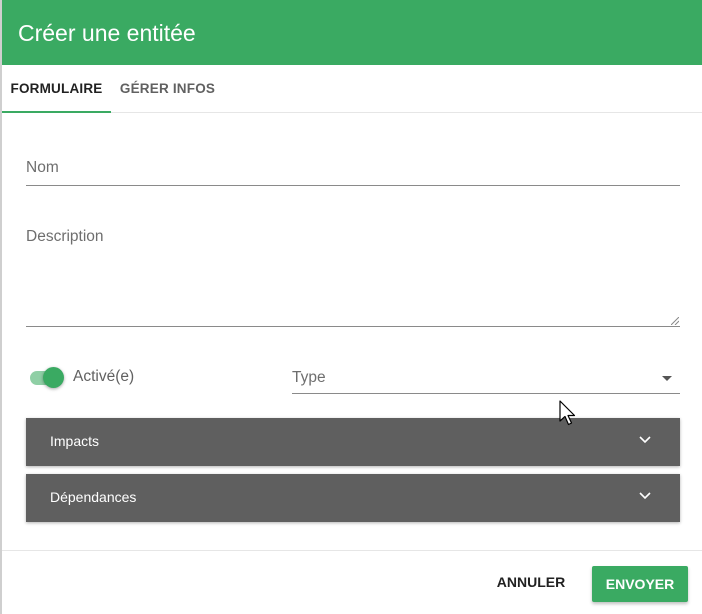 The width and height of the screenshot is (702, 614). What do you see at coordinates (107, 33) in the screenshot?
I see `dialog-title: Créer une entitée` at bounding box center [107, 33].